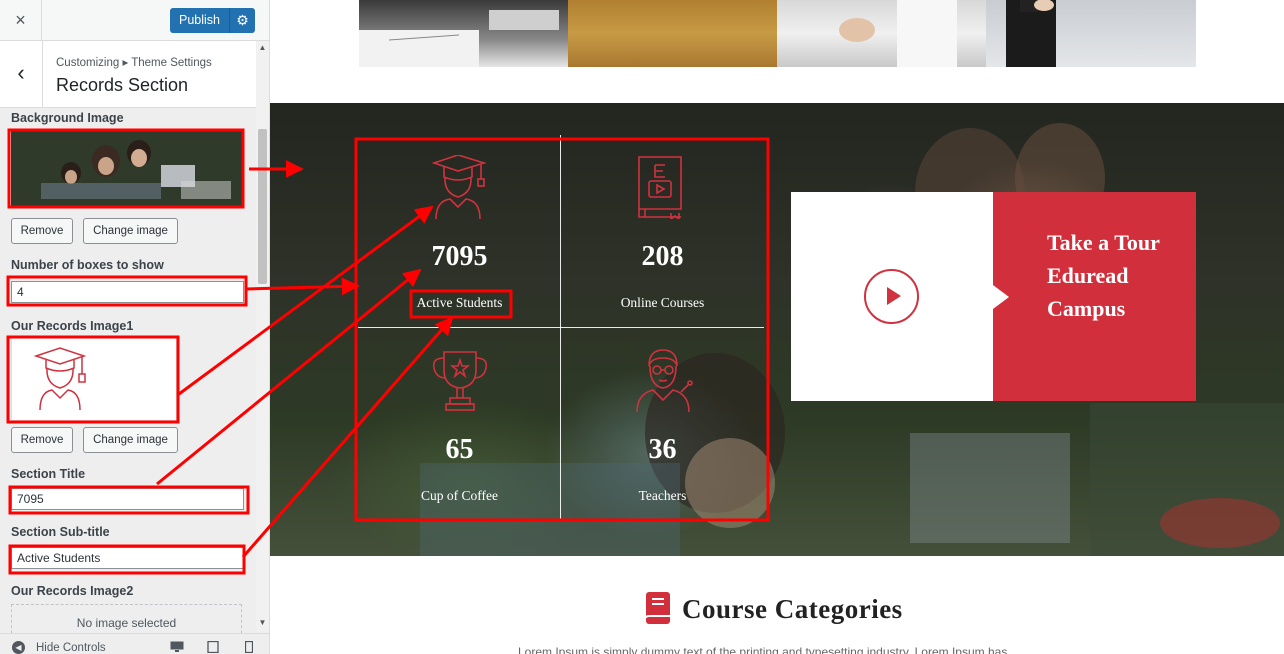 The width and height of the screenshot is (1284, 654). What do you see at coordinates (459, 231) in the screenshot?
I see `record-box-1: 7095 Active Students` at bounding box center [459, 231].